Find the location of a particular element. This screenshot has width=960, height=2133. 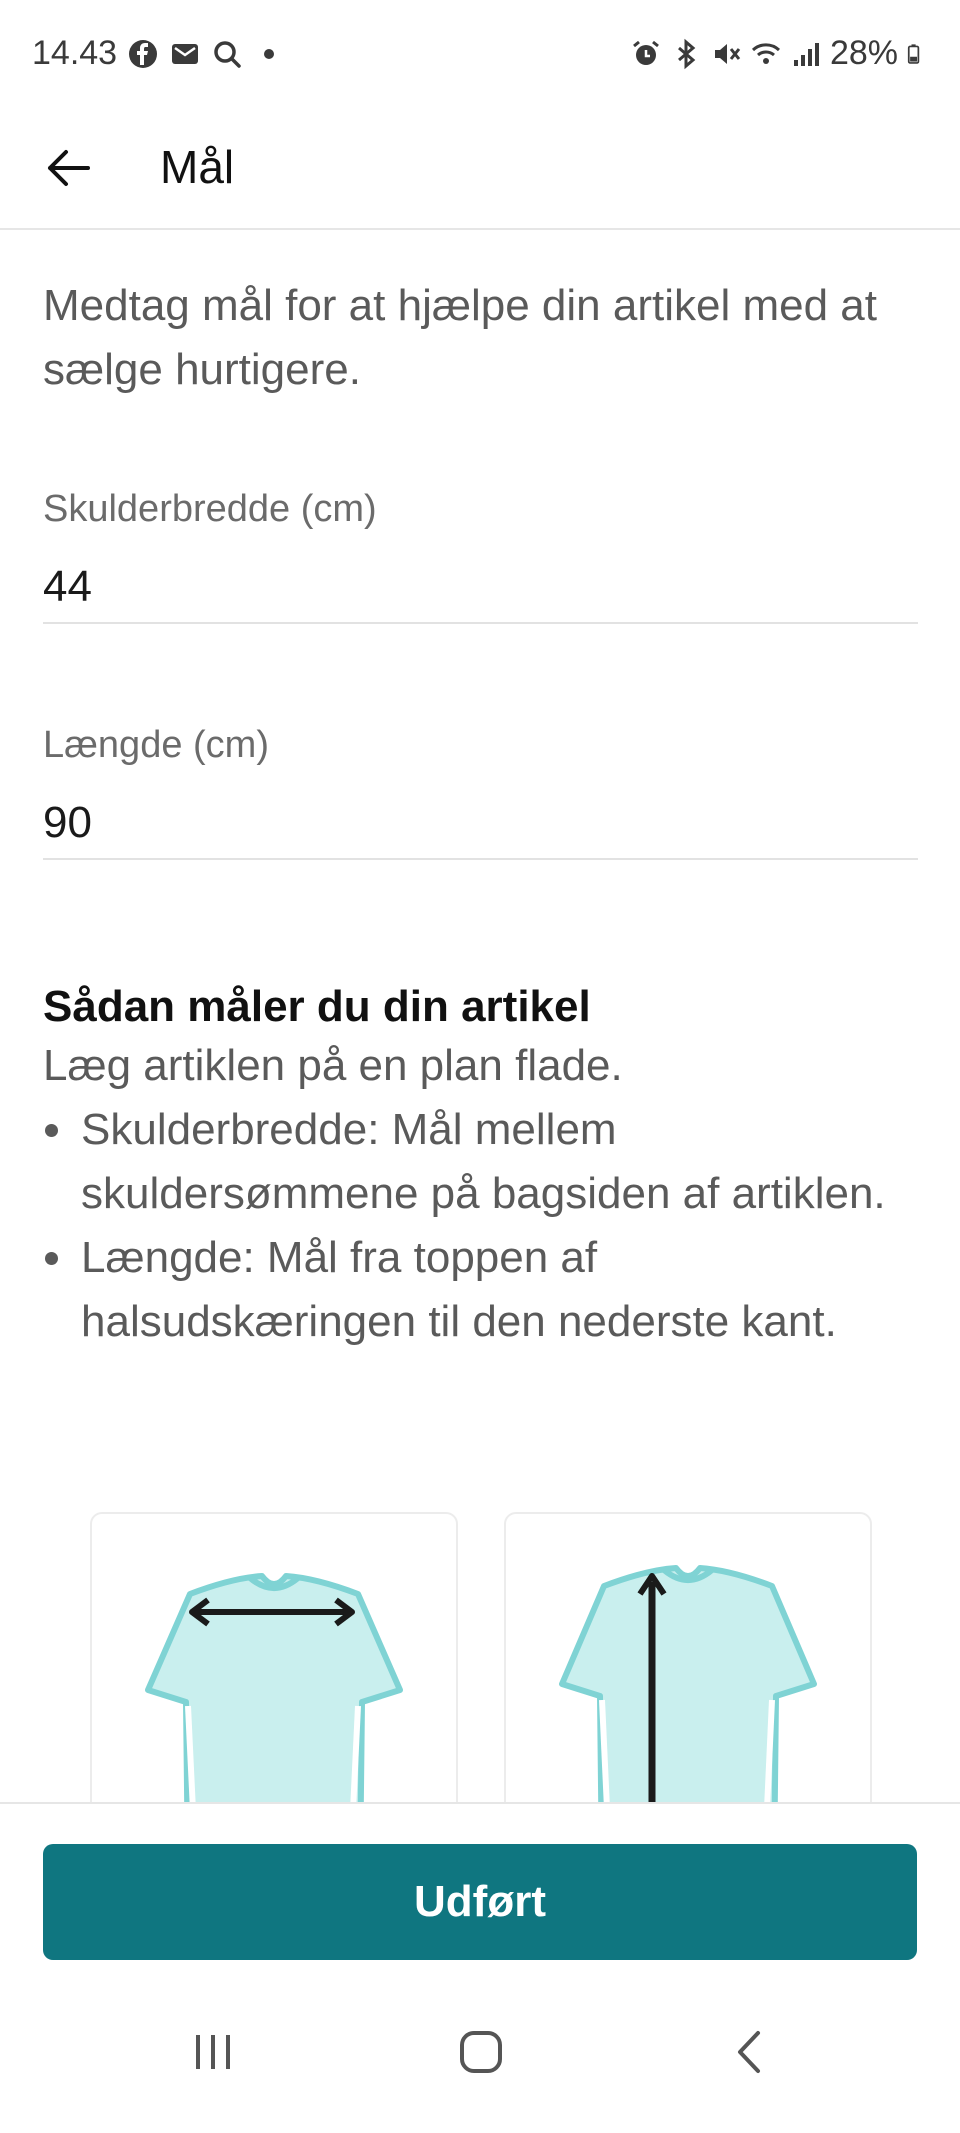

home-button is located at coordinates (481, 2052).